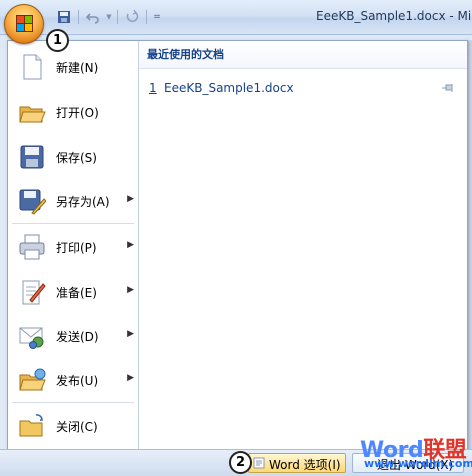  Describe the element at coordinates (32, 426) in the screenshot. I see `close-folder-icon` at that location.